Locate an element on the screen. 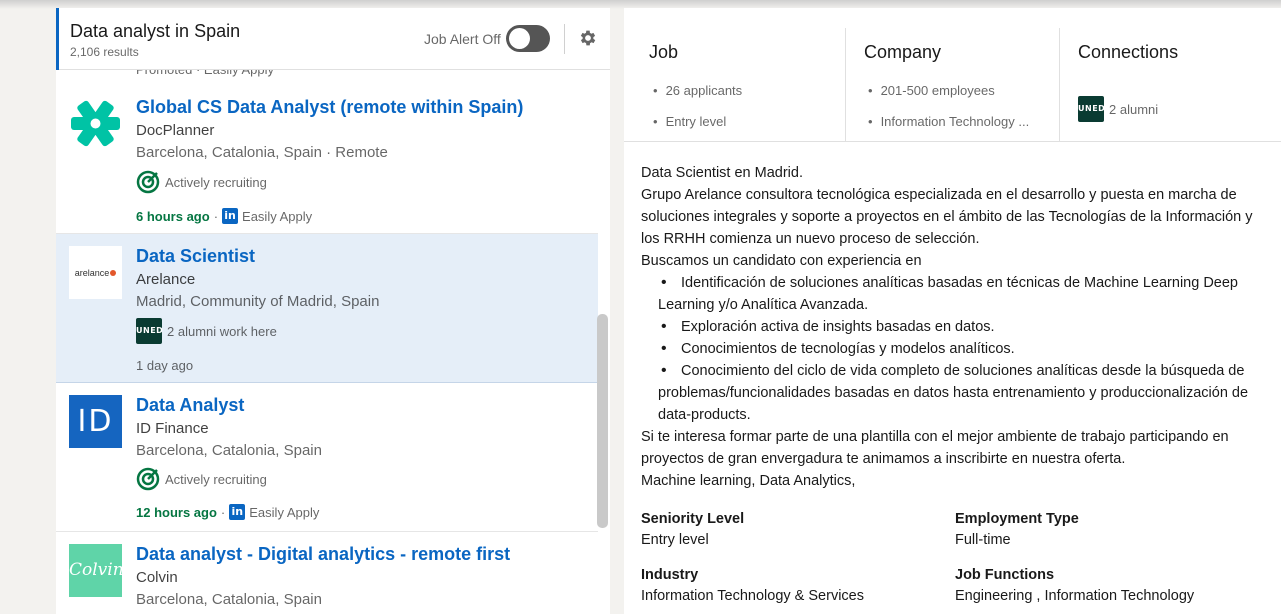 Image resolution: width=1281 pixels, height=614 pixels. insight-heading: Connections is located at coordinates (1128, 52).